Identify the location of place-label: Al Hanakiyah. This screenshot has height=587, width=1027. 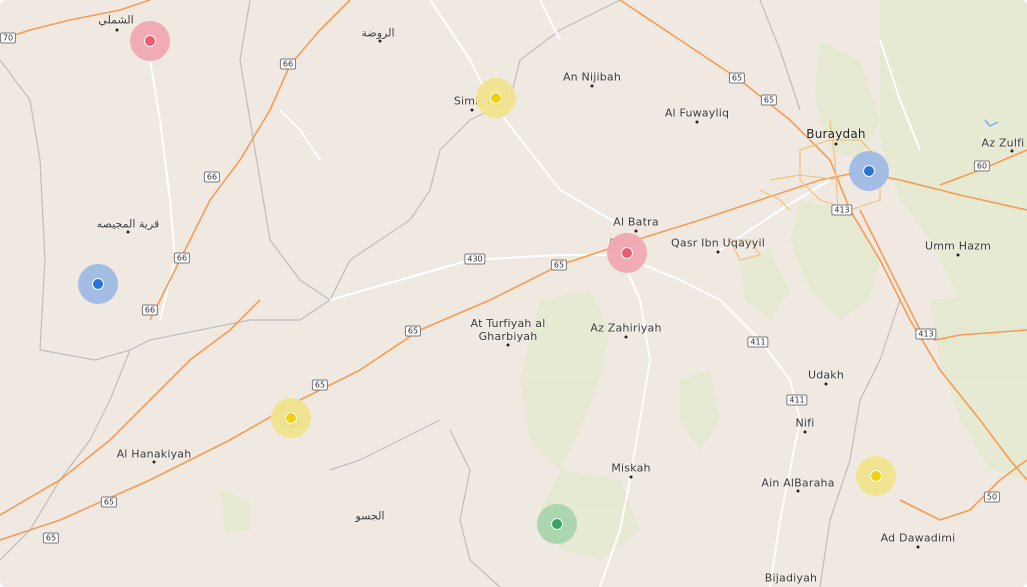
(154, 454).